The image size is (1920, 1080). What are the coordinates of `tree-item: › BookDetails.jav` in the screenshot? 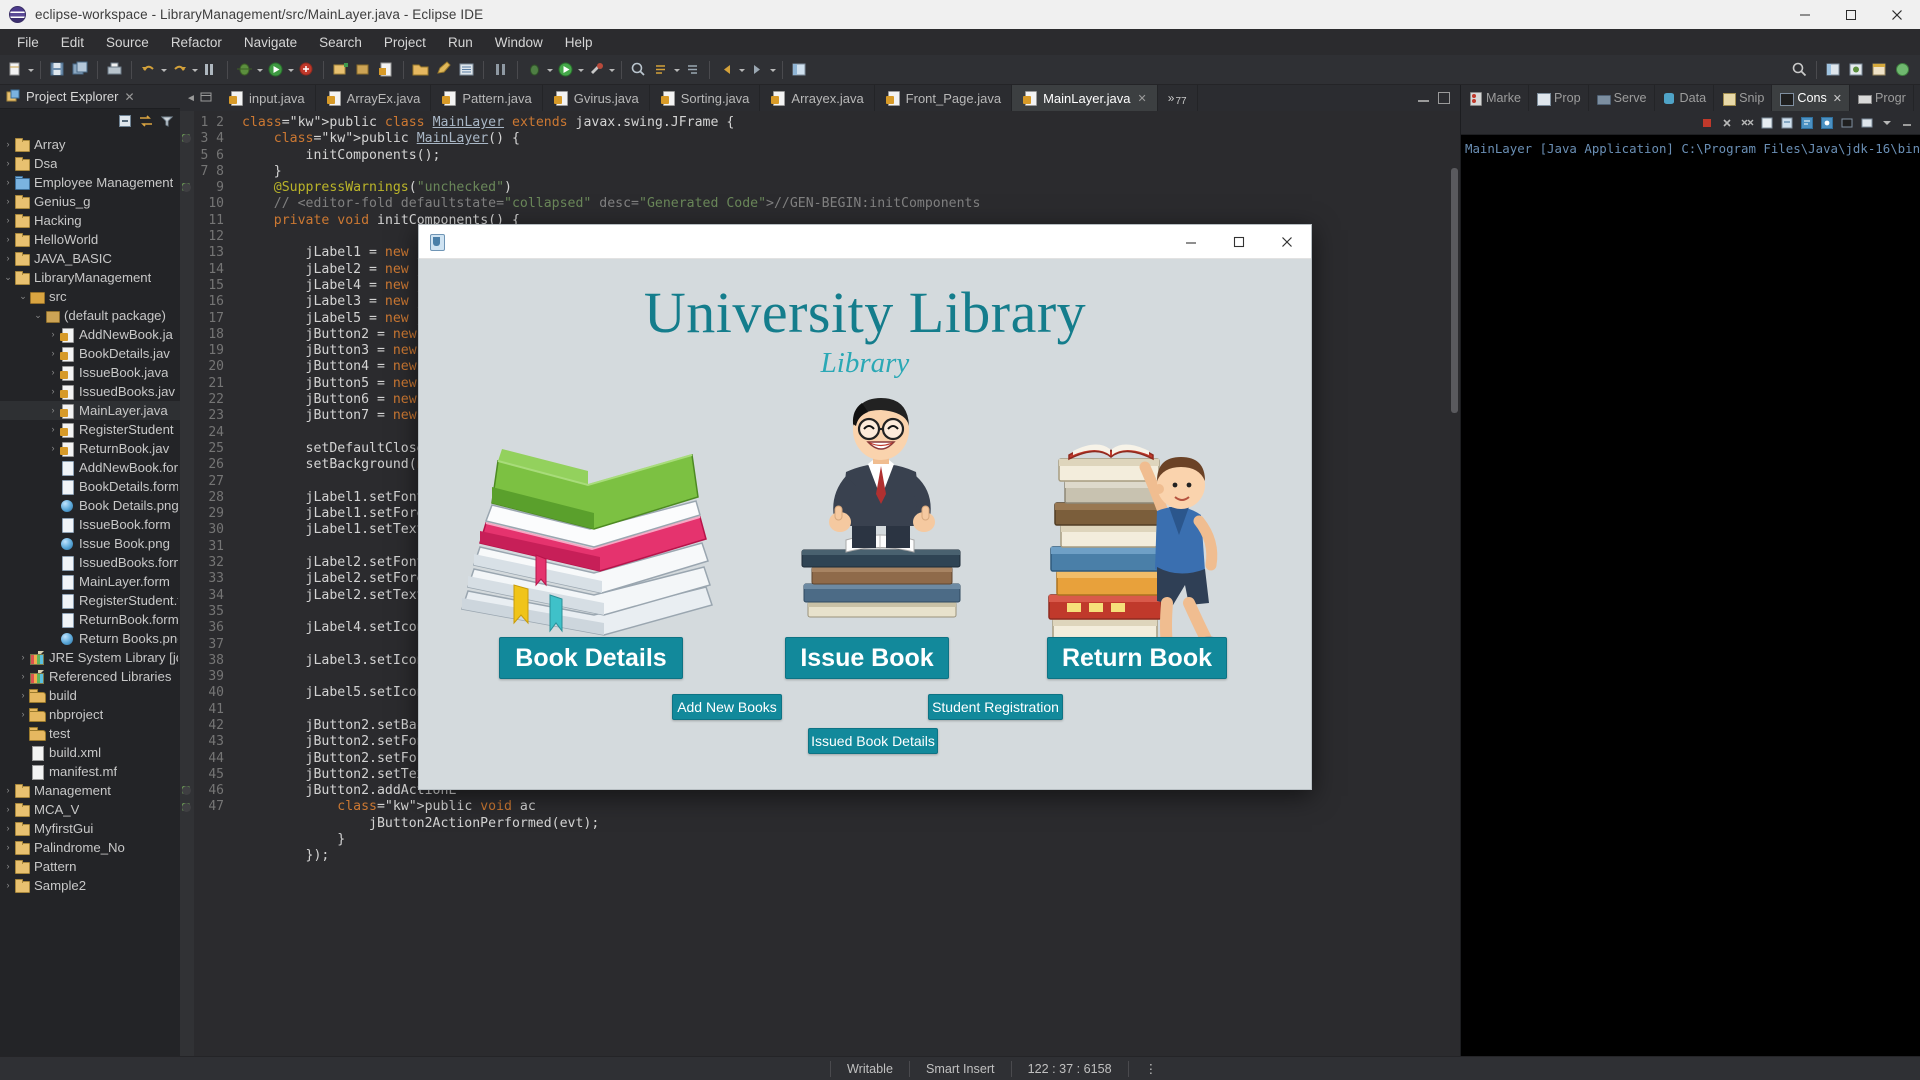 It's located at (90, 353).